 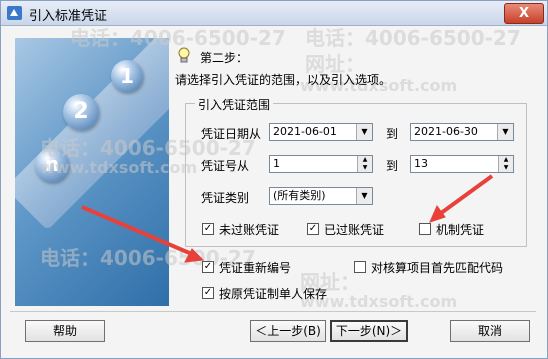 What do you see at coordinates (273, 294) in the screenshot?
I see `keep-maker-label: 按原凭证制单人保存` at bounding box center [273, 294].